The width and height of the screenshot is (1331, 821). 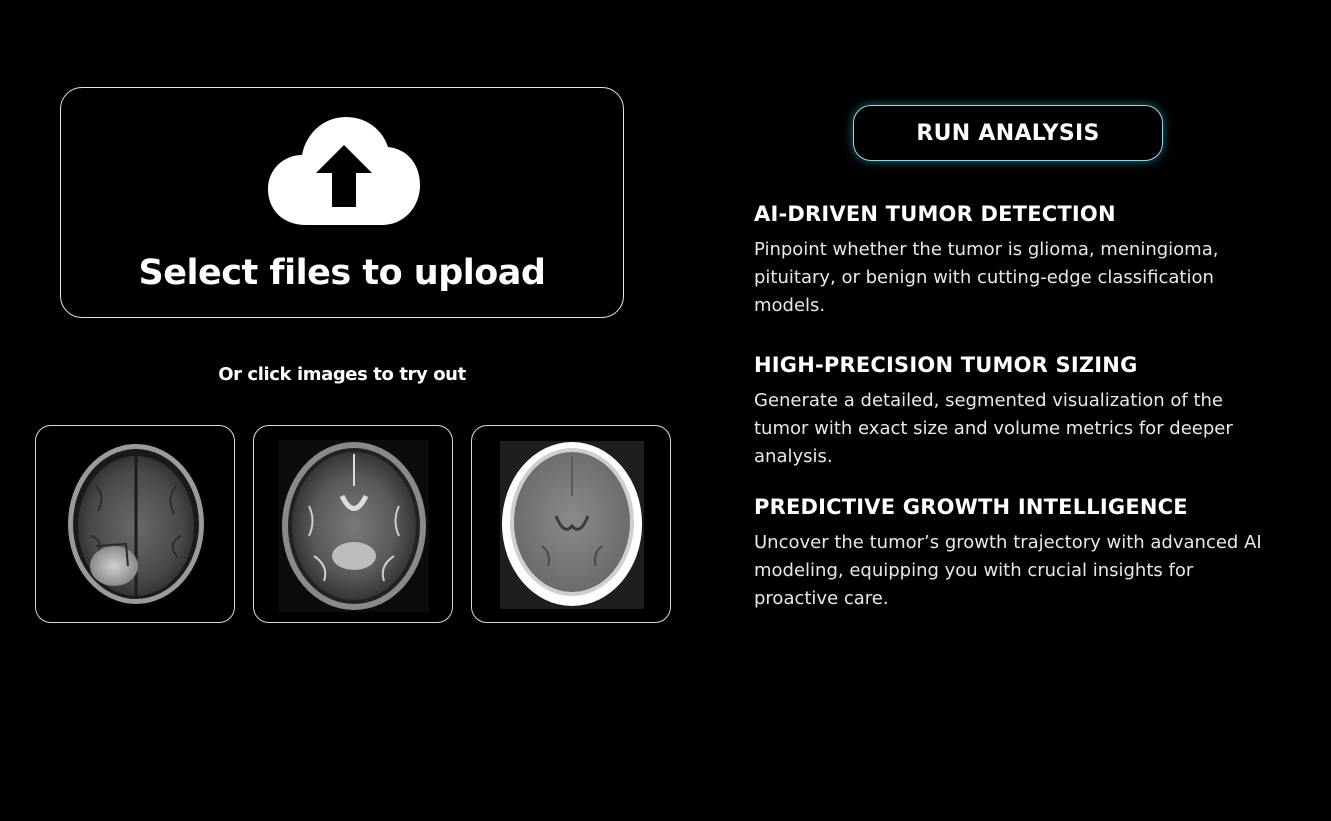 I want to click on feature-title: HIGH-PRECISION TUMOR SIZING, so click(x=946, y=365).